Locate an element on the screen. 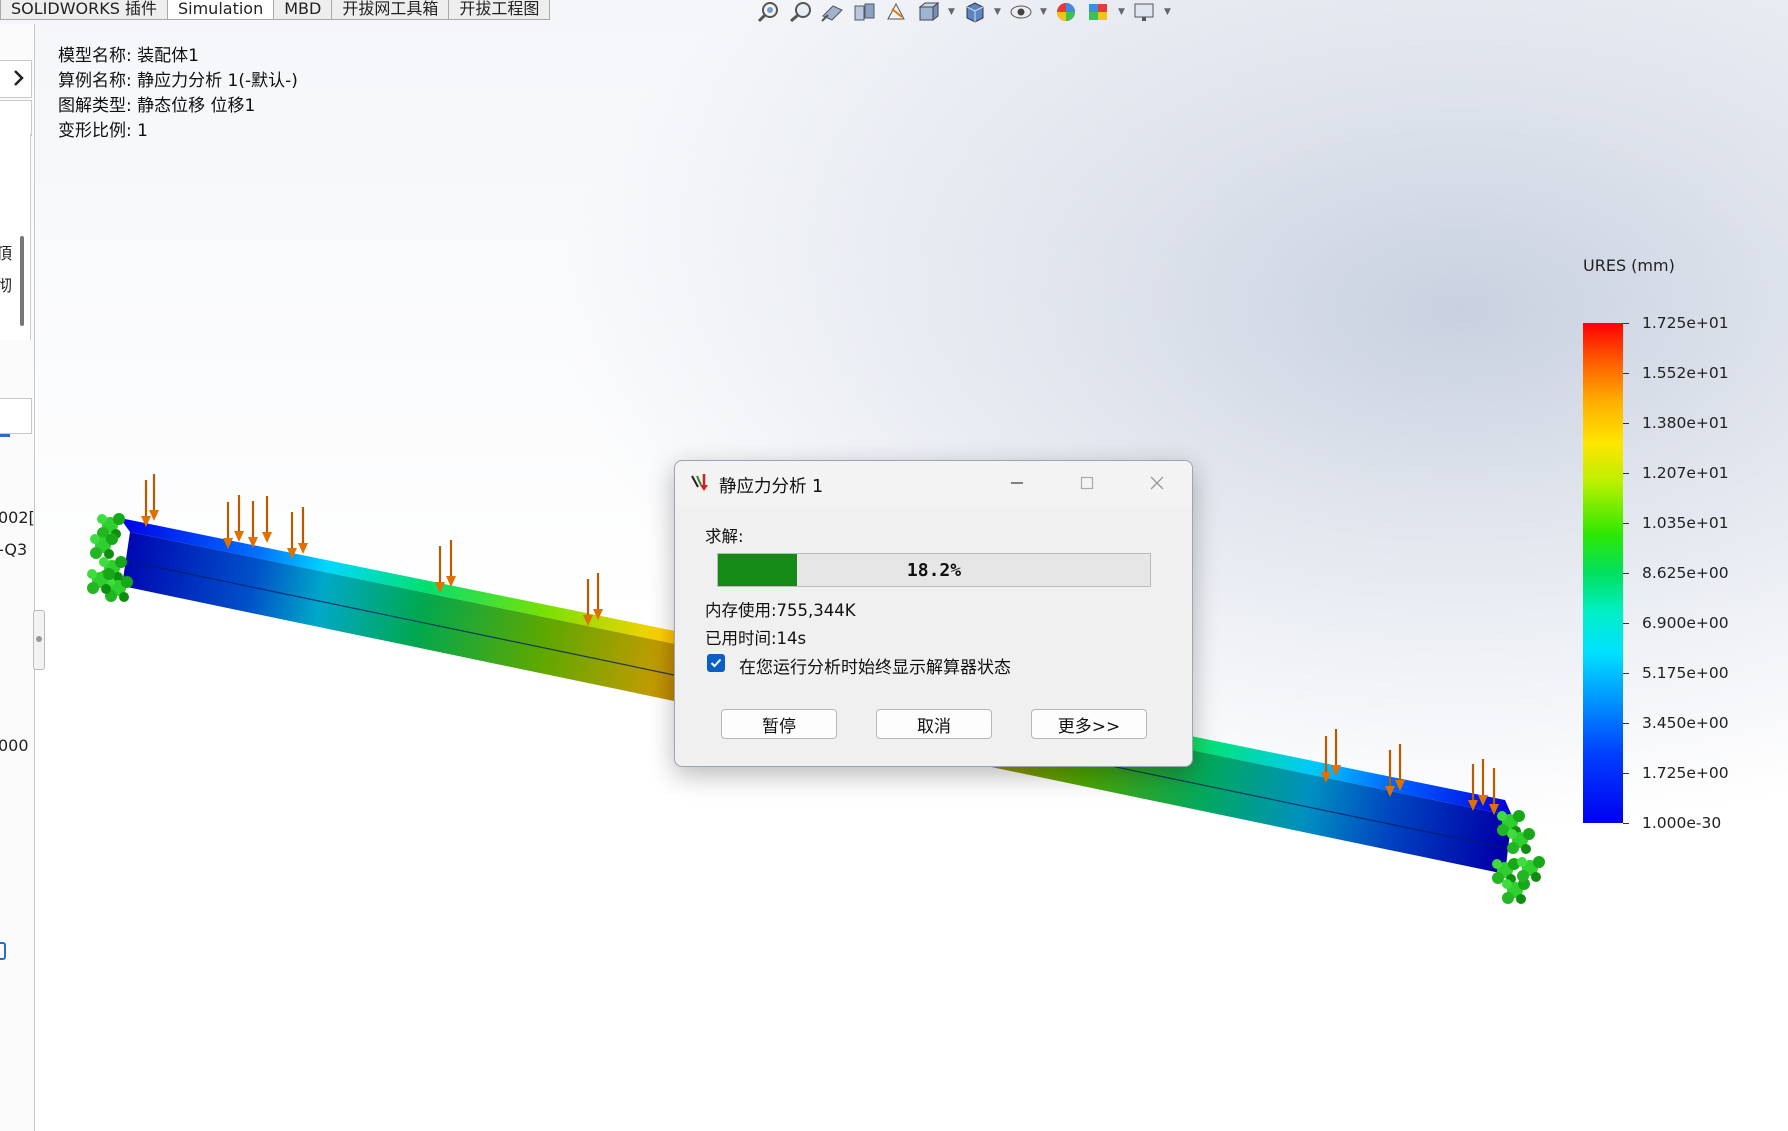 This screenshot has height=1131, width=1788. maximize-icon is located at coordinates (1087, 483).